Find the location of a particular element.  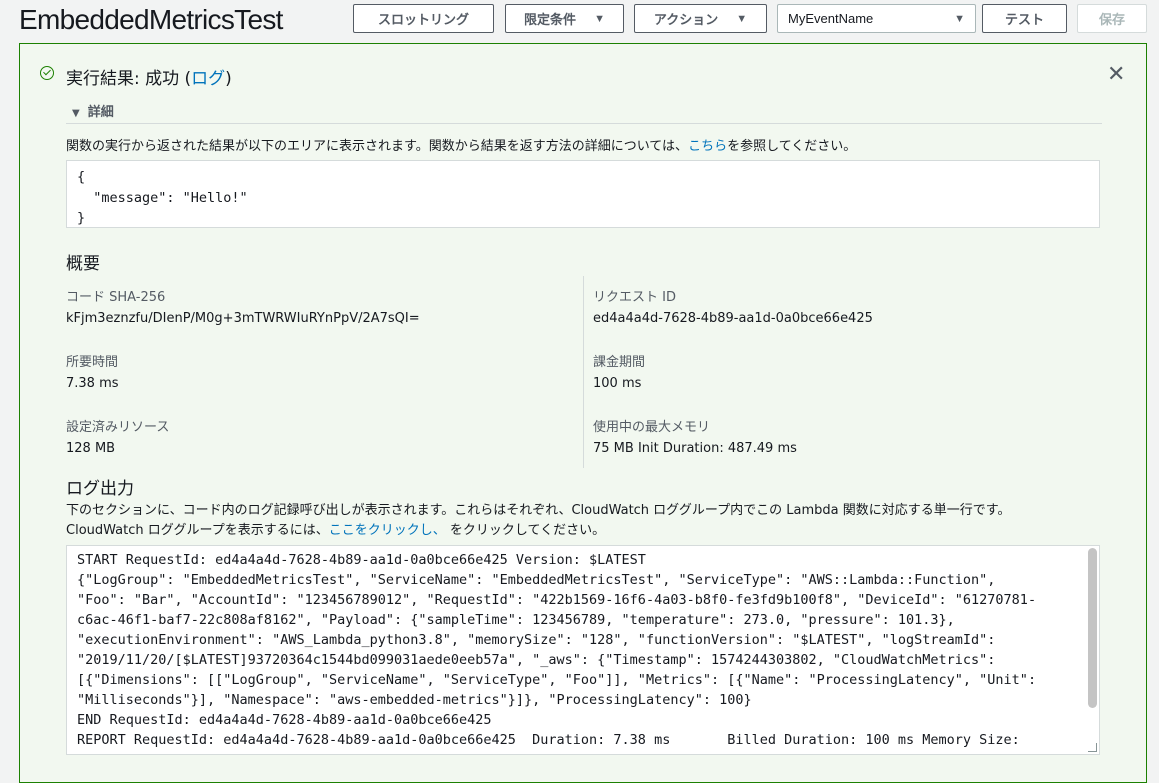

max-memory-label: 使用中の最大メモリ is located at coordinates (652, 427).